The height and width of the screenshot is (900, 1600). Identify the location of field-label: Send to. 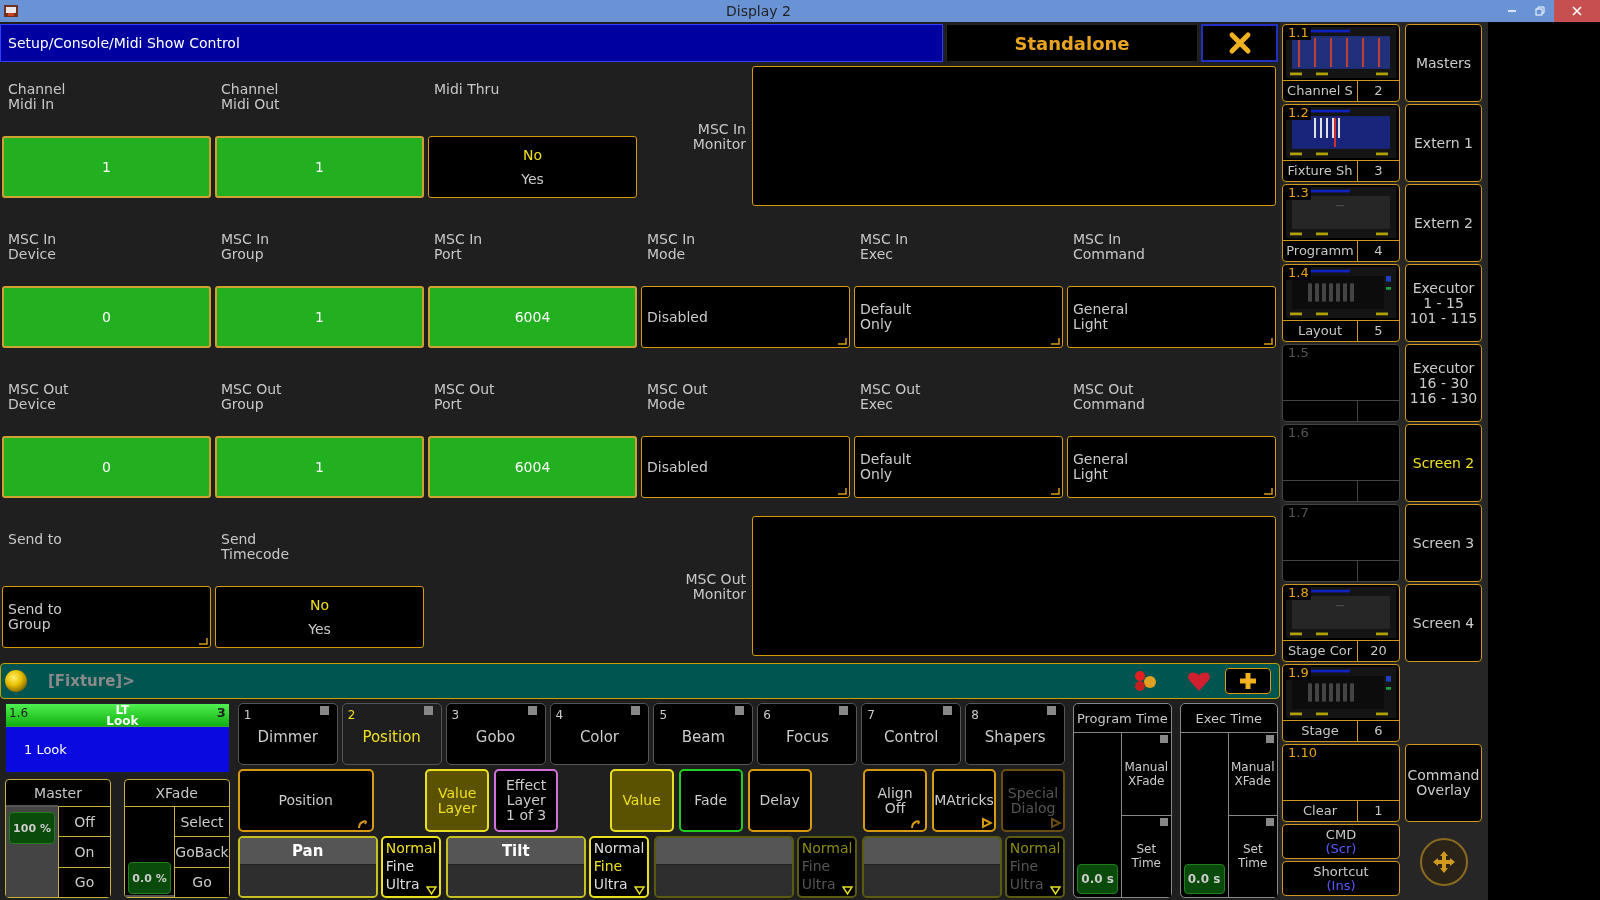
(35, 539).